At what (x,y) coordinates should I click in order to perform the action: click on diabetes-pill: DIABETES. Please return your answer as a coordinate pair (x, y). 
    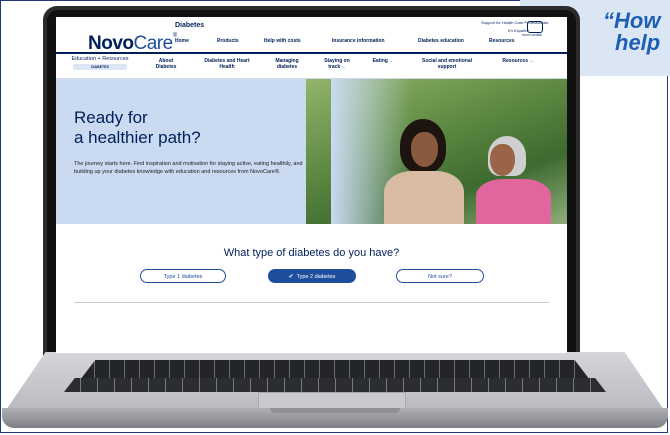
    Looking at the image, I should click on (100, 67).